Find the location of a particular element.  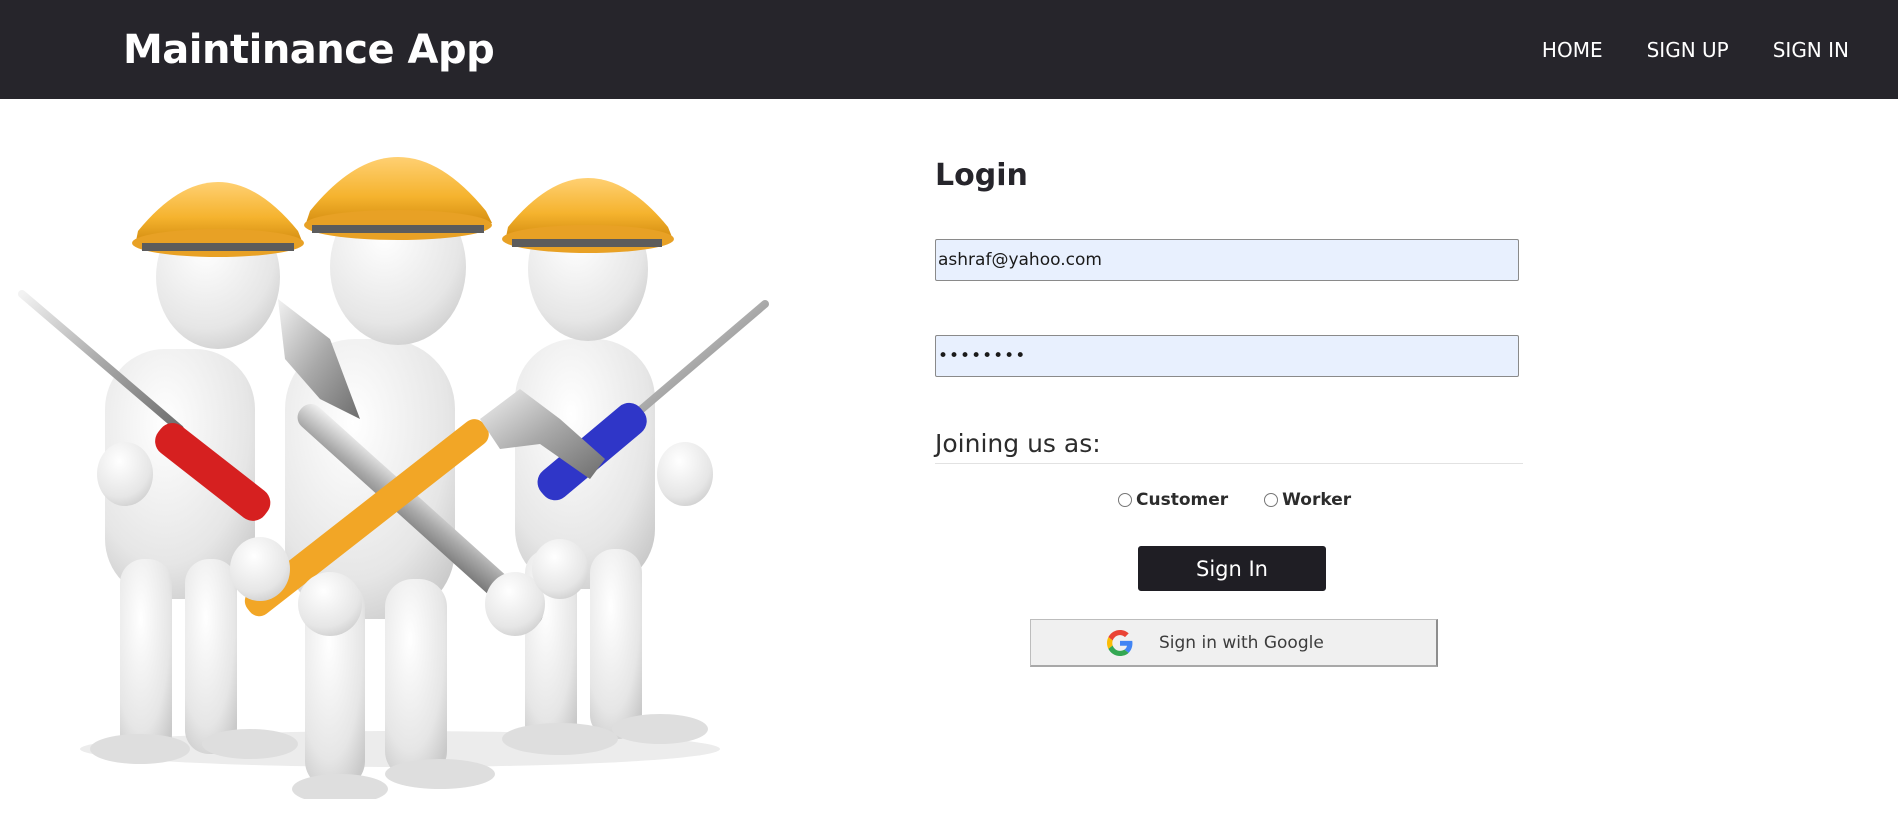

role-worker: Worker is located at coordinates (1307, 500).